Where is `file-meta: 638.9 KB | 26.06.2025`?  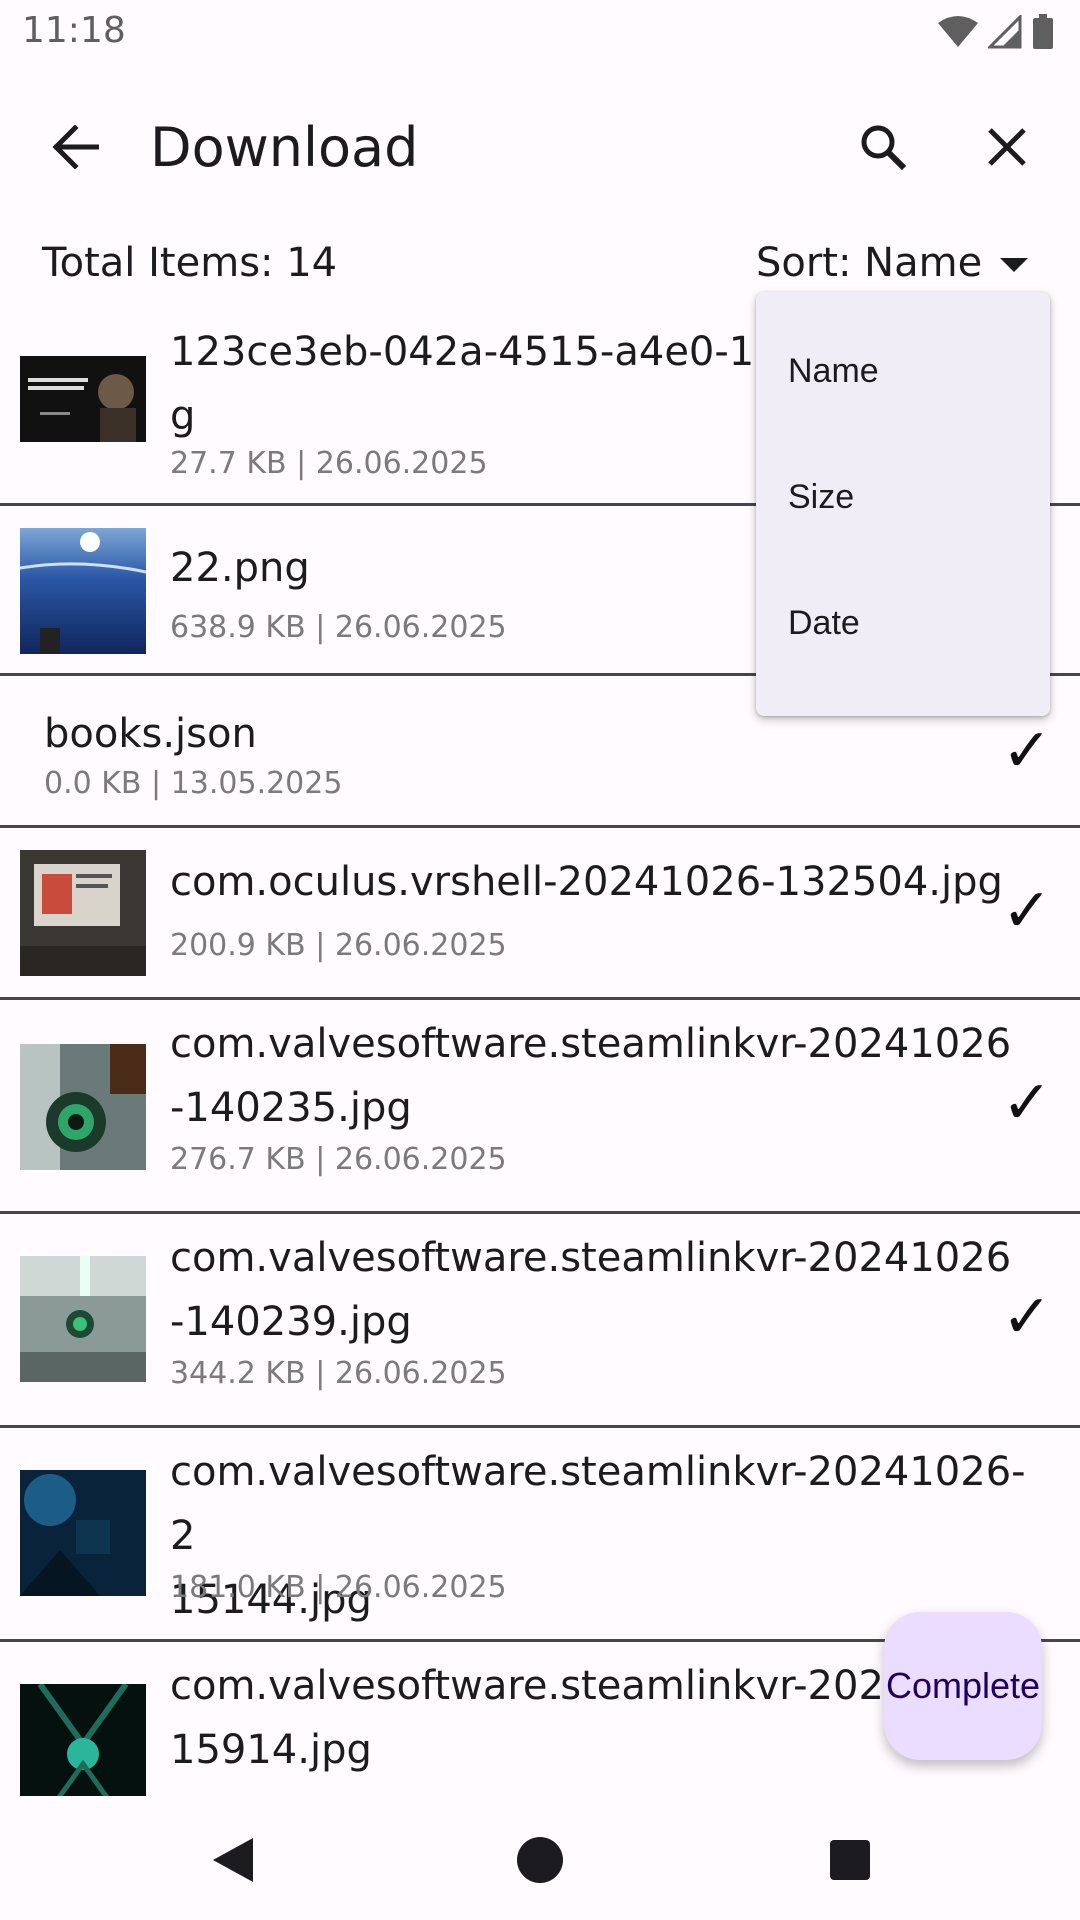 file-meta: 638.9 KB | 26.06.2025 is located at coordinates (338, 627).